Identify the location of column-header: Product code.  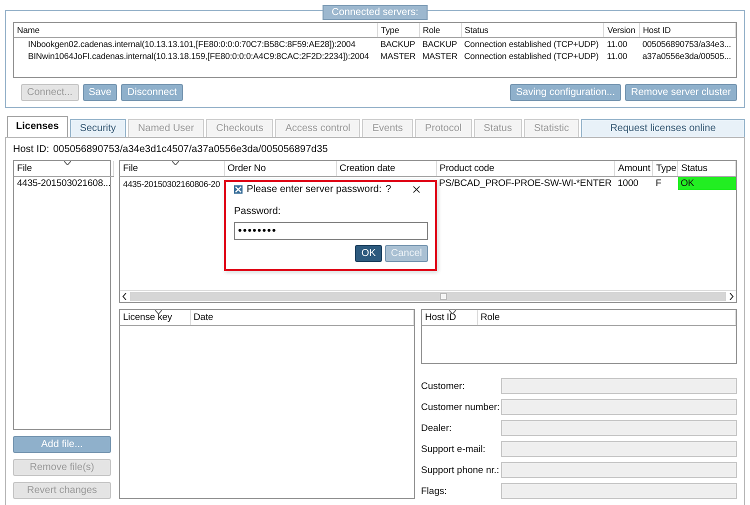
(525, 168).